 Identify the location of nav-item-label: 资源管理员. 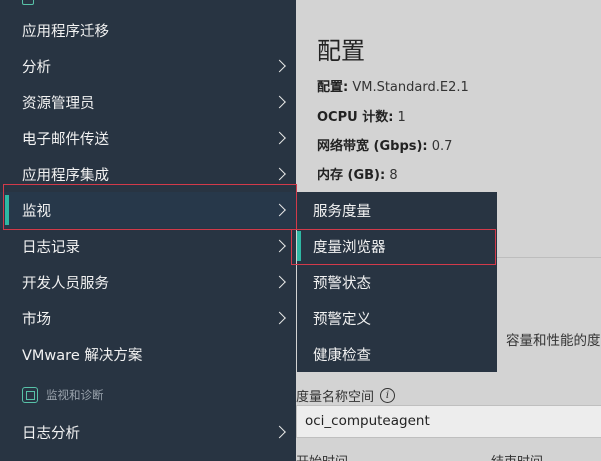
(58, 103).